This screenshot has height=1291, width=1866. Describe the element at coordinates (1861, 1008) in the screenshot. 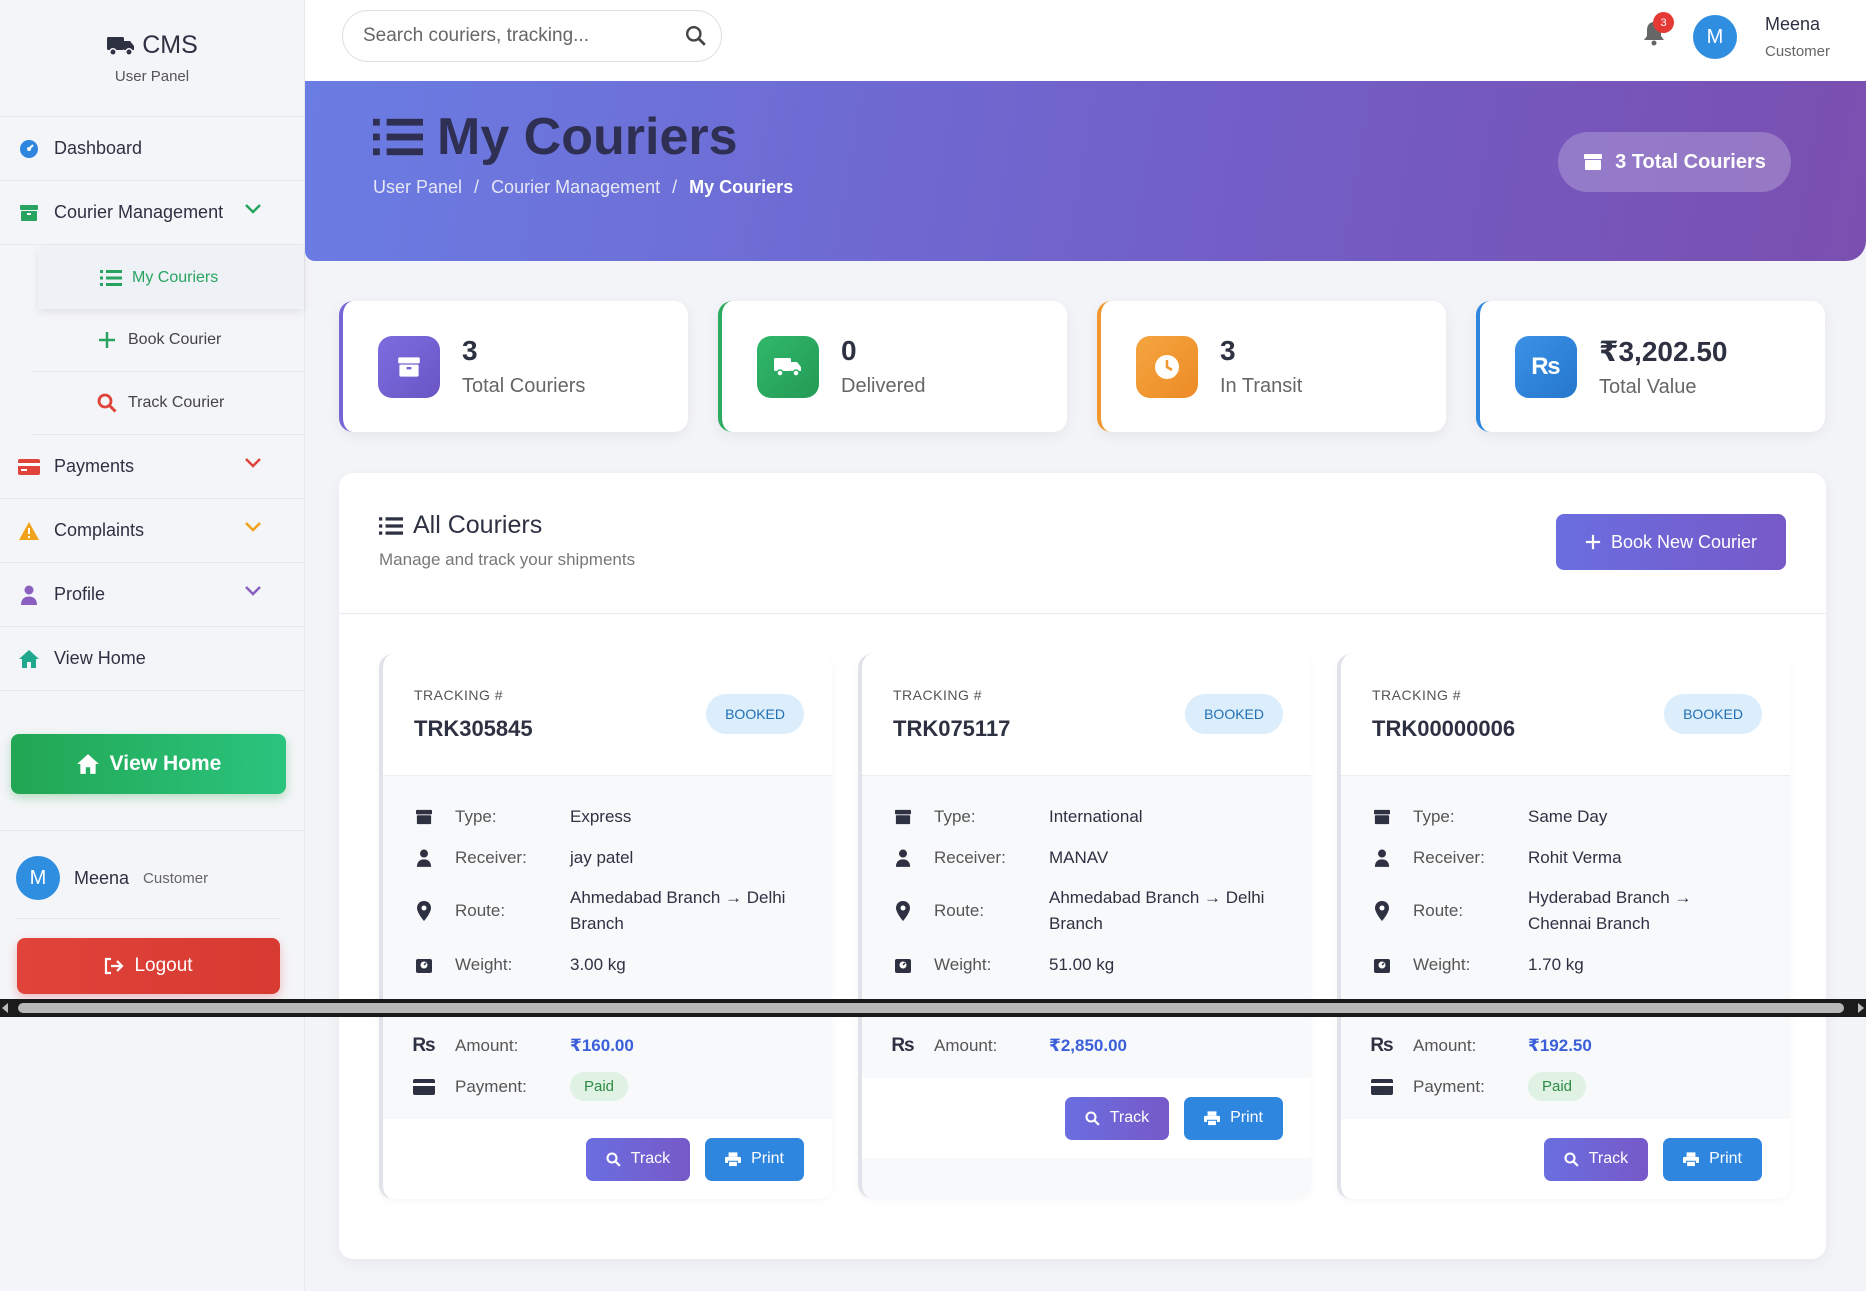

I see `scroll-right-arrow` at that location.